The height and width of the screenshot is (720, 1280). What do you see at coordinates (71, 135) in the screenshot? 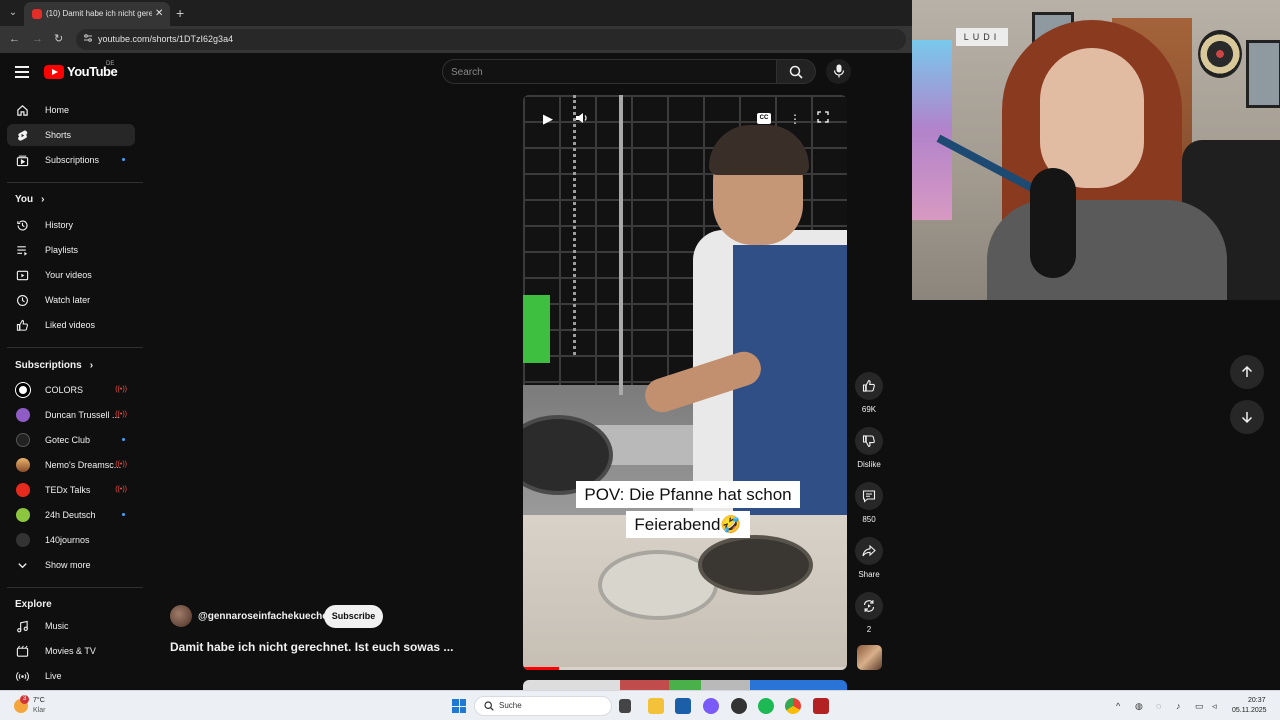
I see `sidebar-item-shorts: Shorts` at bounding box center [71, 135].